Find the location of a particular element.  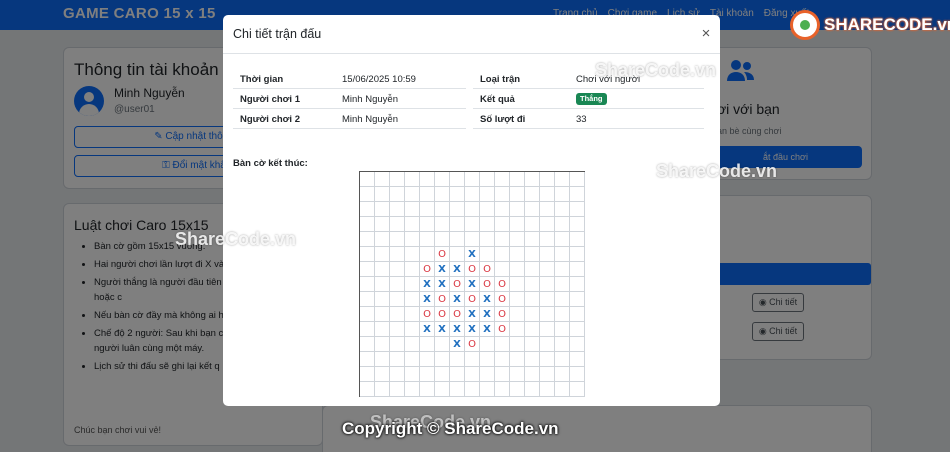

info-row: Thời gian 15/06/2025 10:59 is located at coordinates (349, 79).